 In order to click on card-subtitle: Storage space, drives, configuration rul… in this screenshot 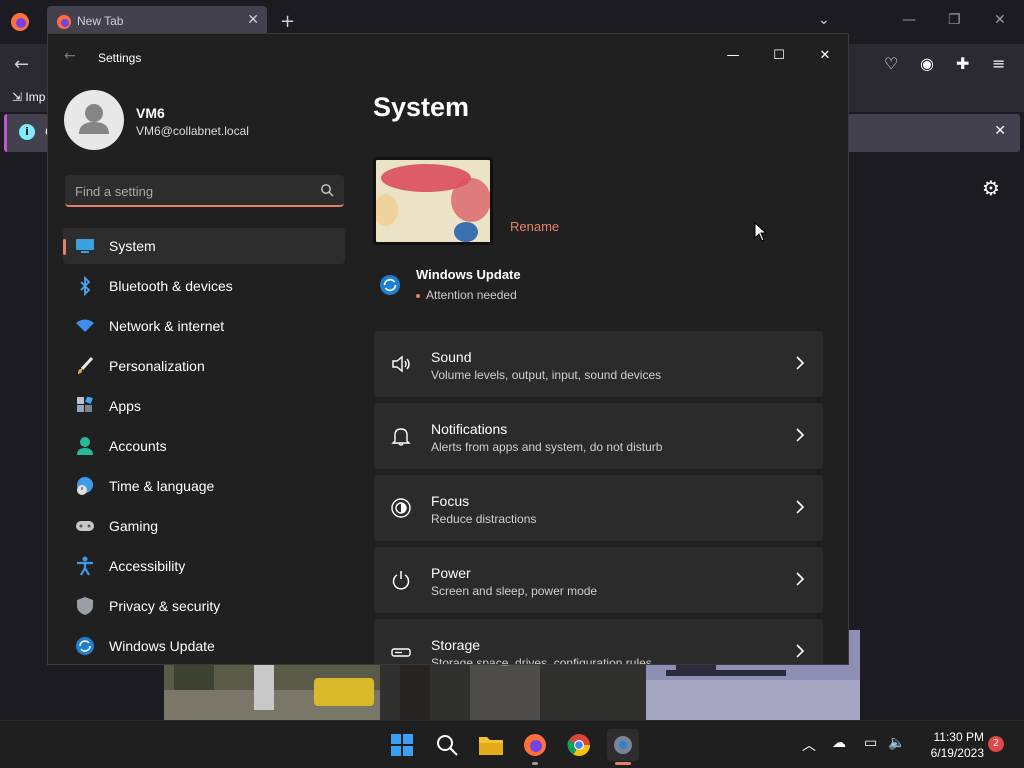, I will do `click(541, 660)`.